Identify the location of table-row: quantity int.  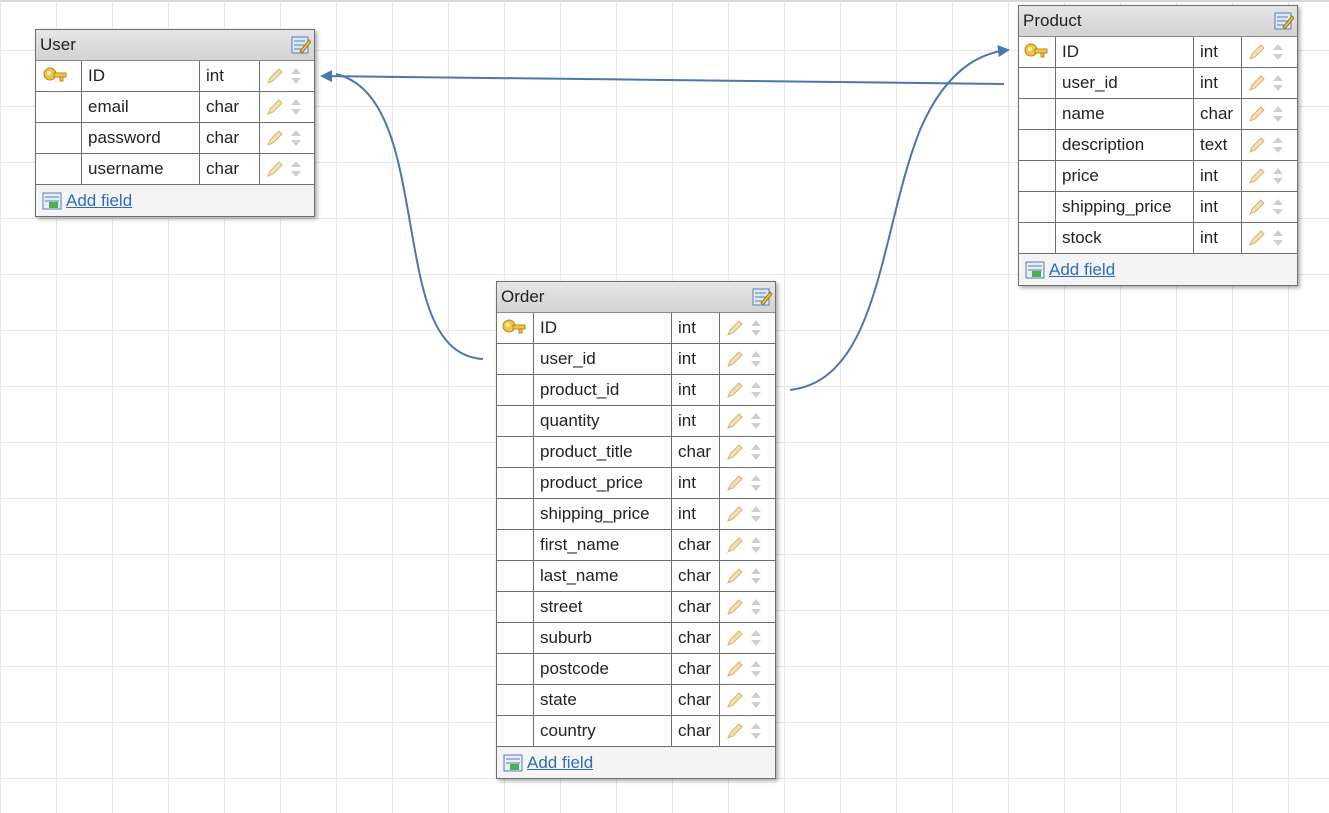
(636, 421).